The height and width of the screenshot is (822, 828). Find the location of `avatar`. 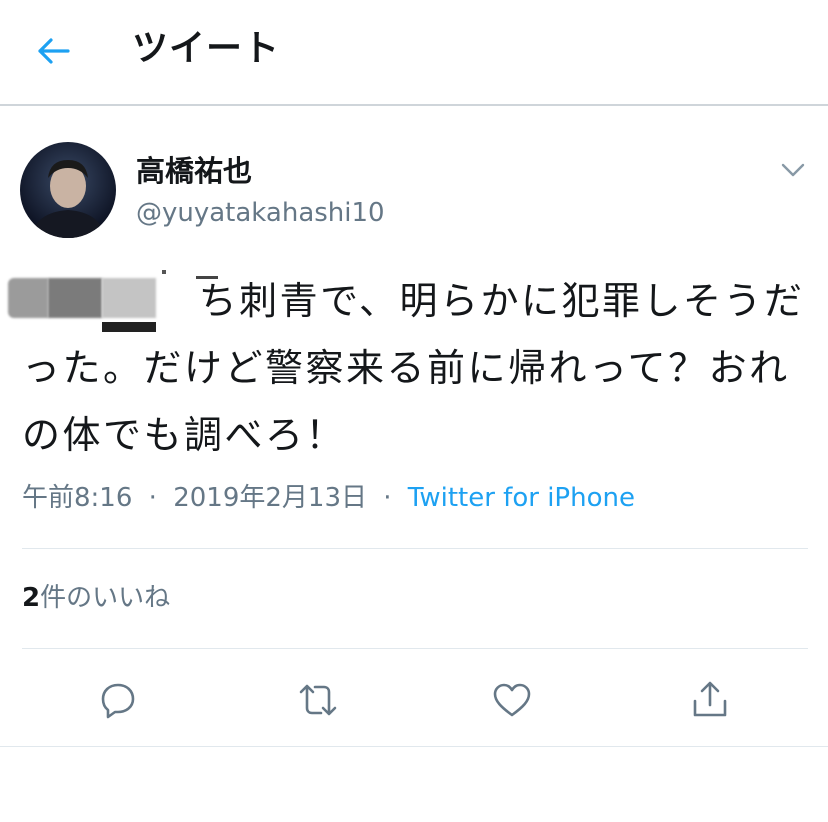

avatar is located at coordinates (68, 190).